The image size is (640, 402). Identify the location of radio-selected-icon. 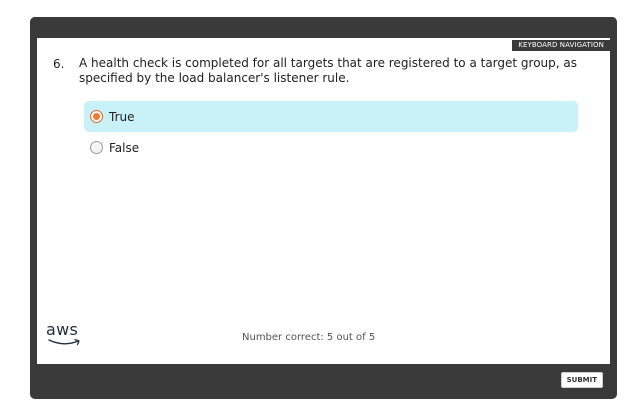
(96, 116).